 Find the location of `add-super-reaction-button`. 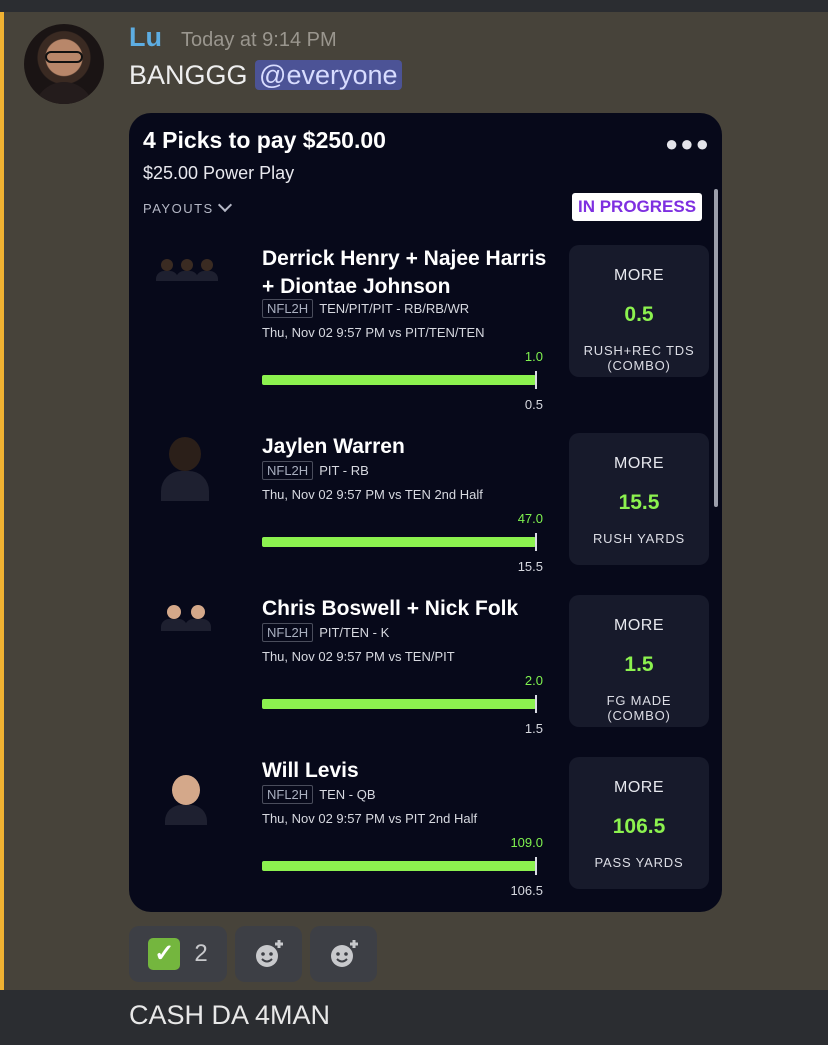

add-super-reaction-button is located at coordinates (268, 954).